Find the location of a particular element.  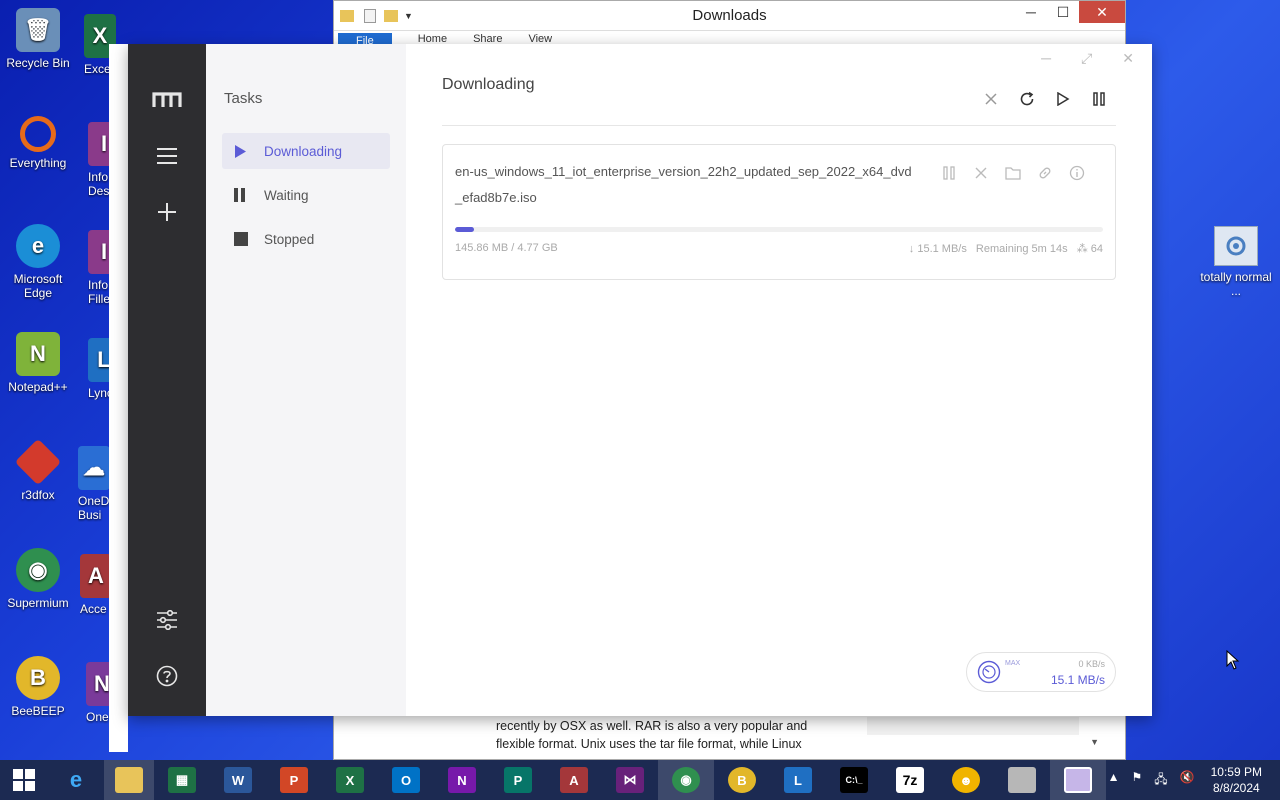

desktop-icon-label: Info Des is located at coordinates (99, 184).